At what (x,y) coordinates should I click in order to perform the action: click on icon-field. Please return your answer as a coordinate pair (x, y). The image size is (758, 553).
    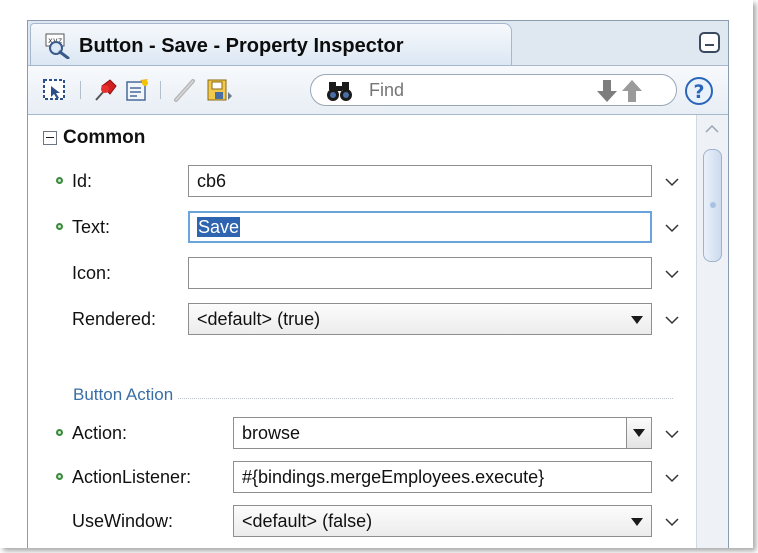
    Looking at the image, I should click on (420, 273).